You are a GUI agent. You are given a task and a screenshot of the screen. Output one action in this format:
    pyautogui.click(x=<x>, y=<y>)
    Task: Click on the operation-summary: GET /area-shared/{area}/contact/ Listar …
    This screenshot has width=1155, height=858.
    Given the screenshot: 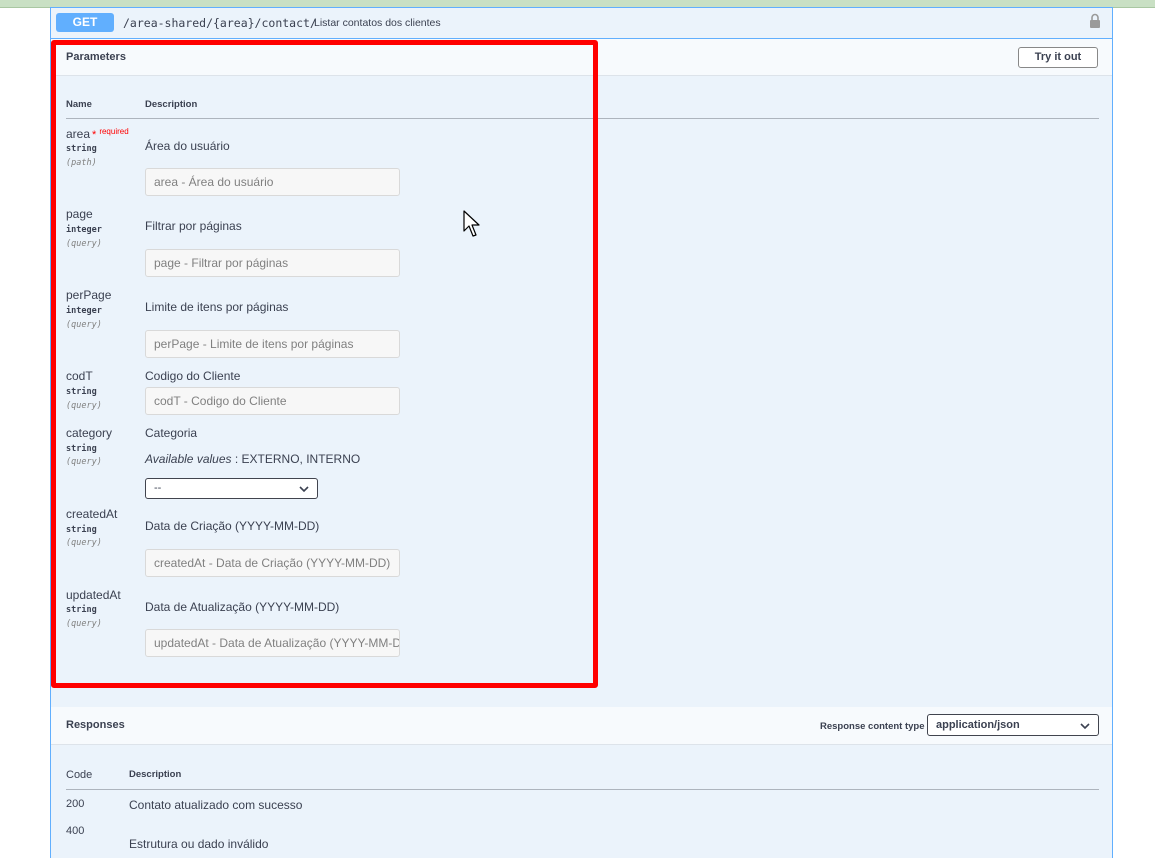 What is the action you would take?
    pyautogui.click(x=581, y=23)
    